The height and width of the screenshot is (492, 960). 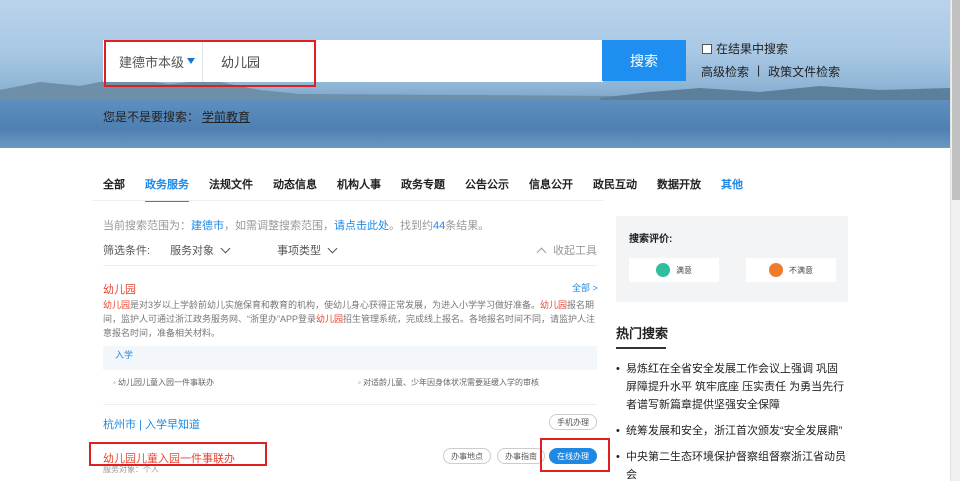 I want to click on tab-open-data: 数据开放, so click(x=679, y=189).